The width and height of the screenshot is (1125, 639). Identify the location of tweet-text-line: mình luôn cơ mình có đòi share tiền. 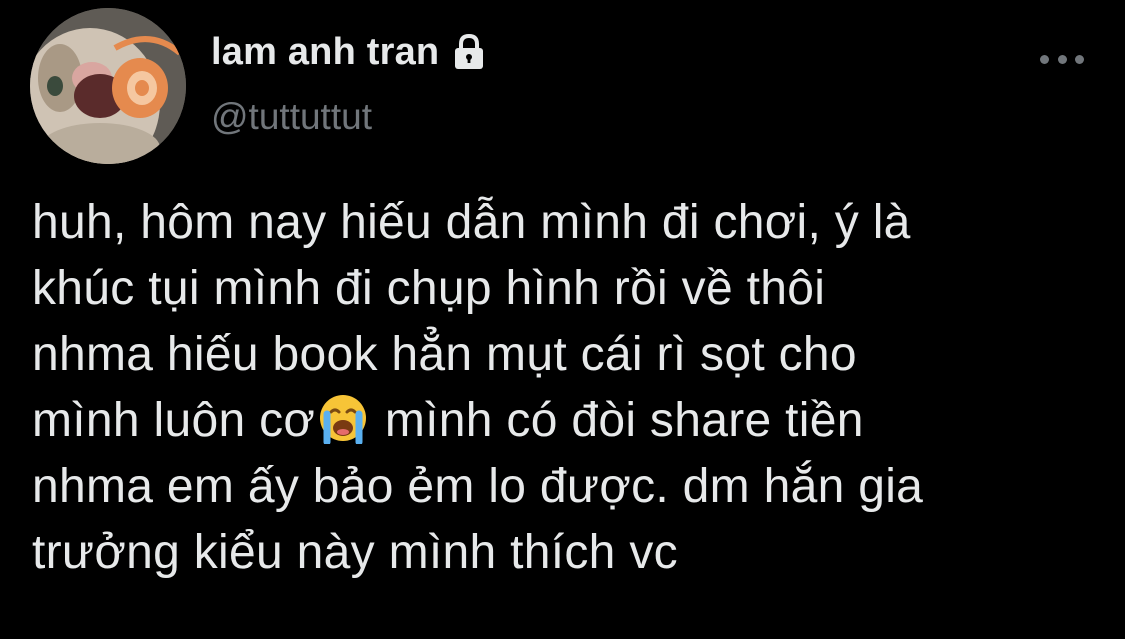
(572, 421).